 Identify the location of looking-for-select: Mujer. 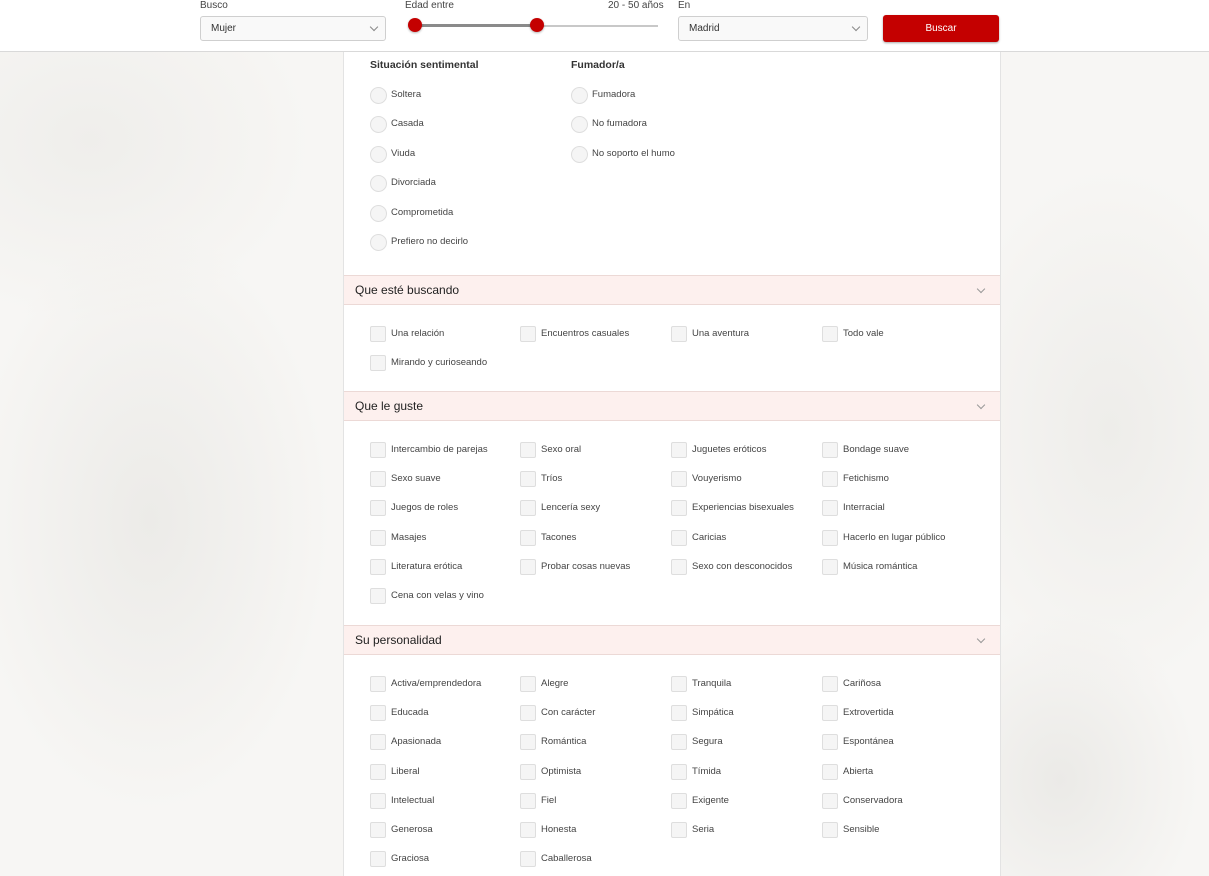
(293, 28).